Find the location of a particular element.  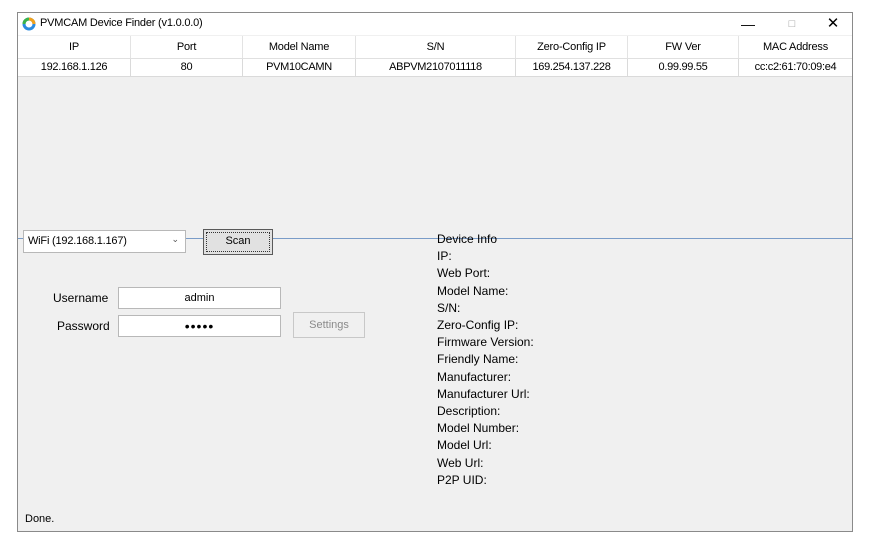

device-info-friendly-name-label: Friendly Name: is located at coordinates (478, 359).